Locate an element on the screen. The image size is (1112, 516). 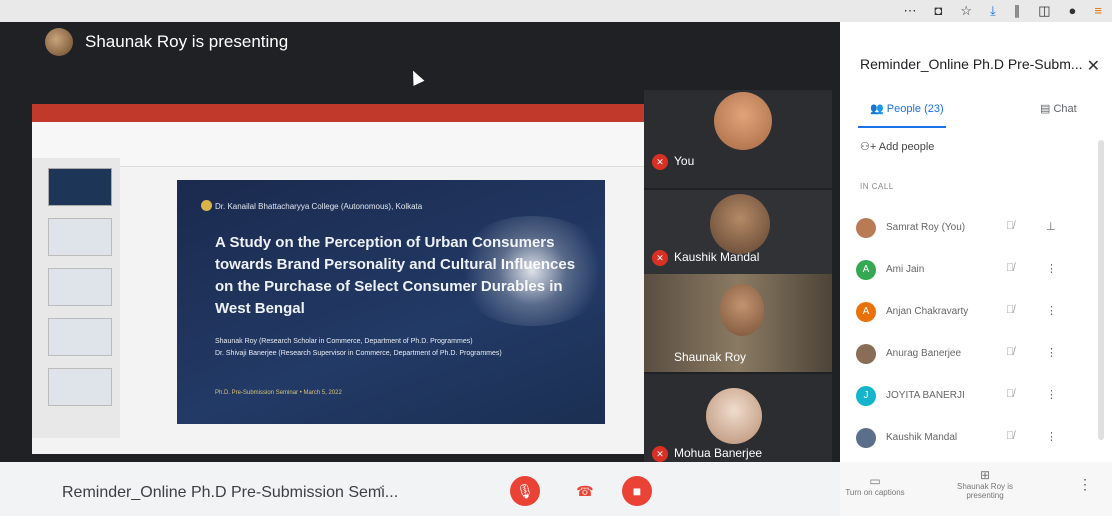
add-people-label: Add people is located at coordinates (906, 147).